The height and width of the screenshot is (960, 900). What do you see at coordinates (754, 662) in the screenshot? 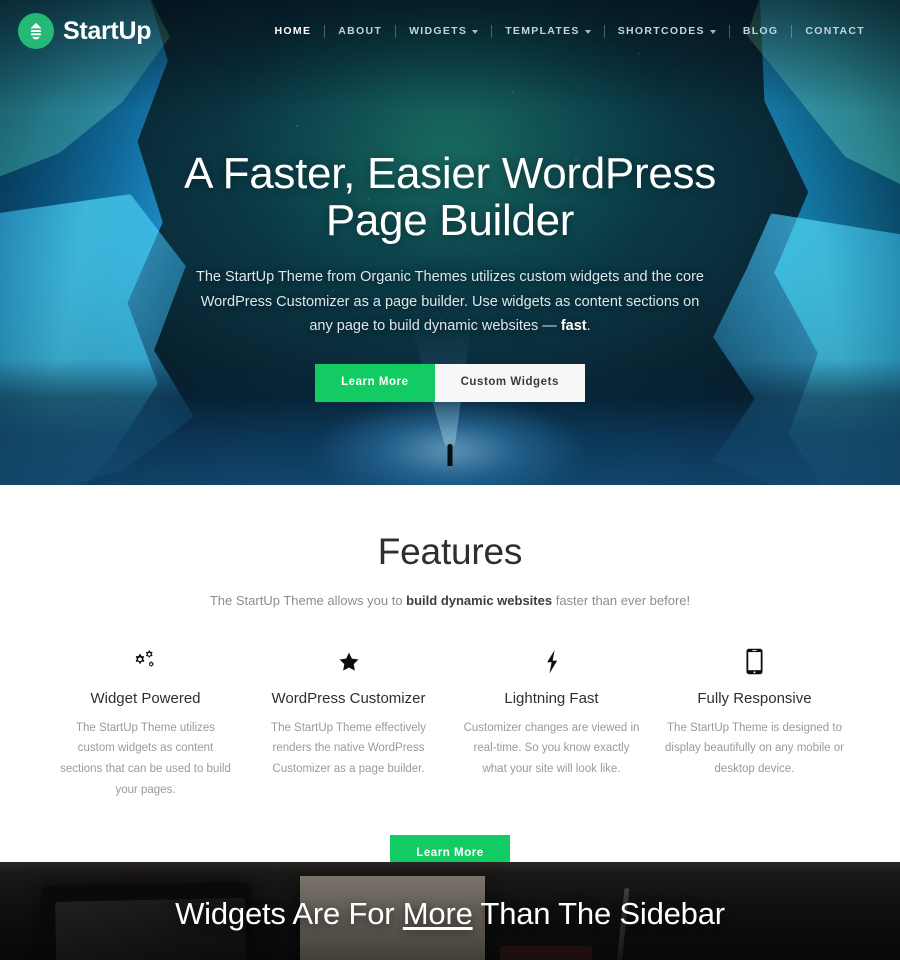
I see `mobile-phone-icon` at bounding box center [754, 662].